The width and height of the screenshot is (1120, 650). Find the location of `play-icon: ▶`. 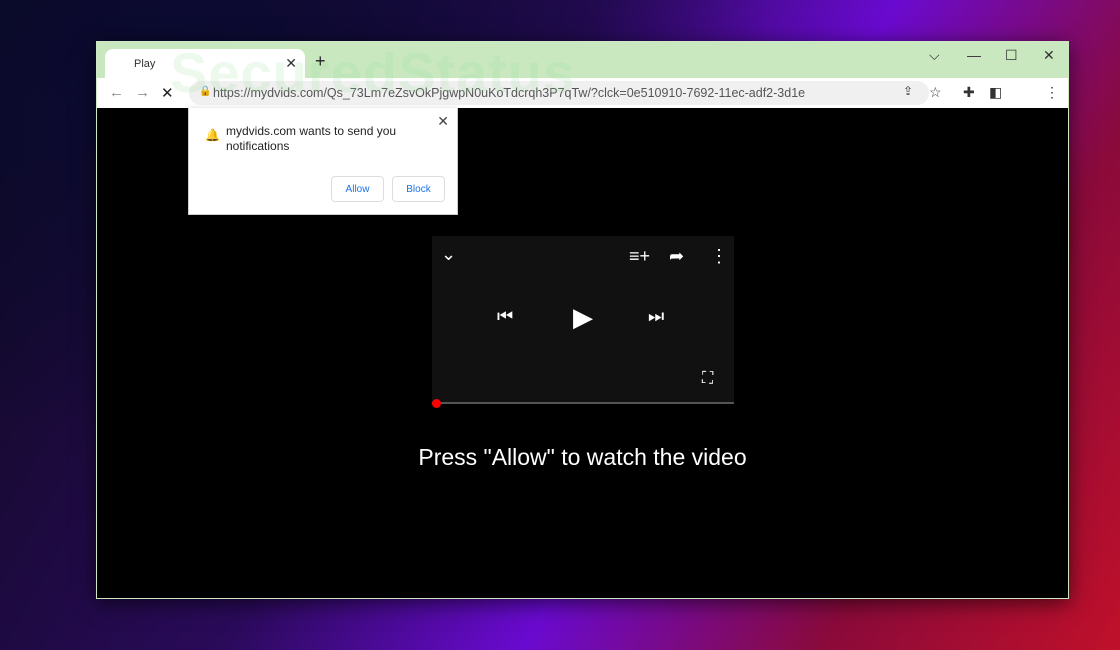

play-icon: ▶ is located at coordinates (583, 317).